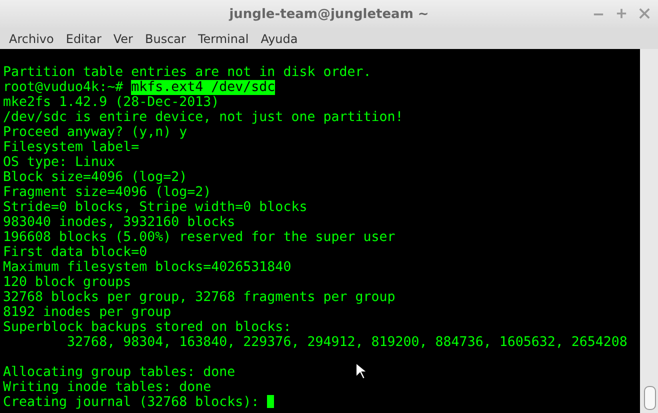 The height and width of the screenshot is (413, 658). What do you see at coordinates (107, 192) in the screenshot?
I see `terminal-line: Fragment size=4096 (log=2)` at bounding box center [107, 192].